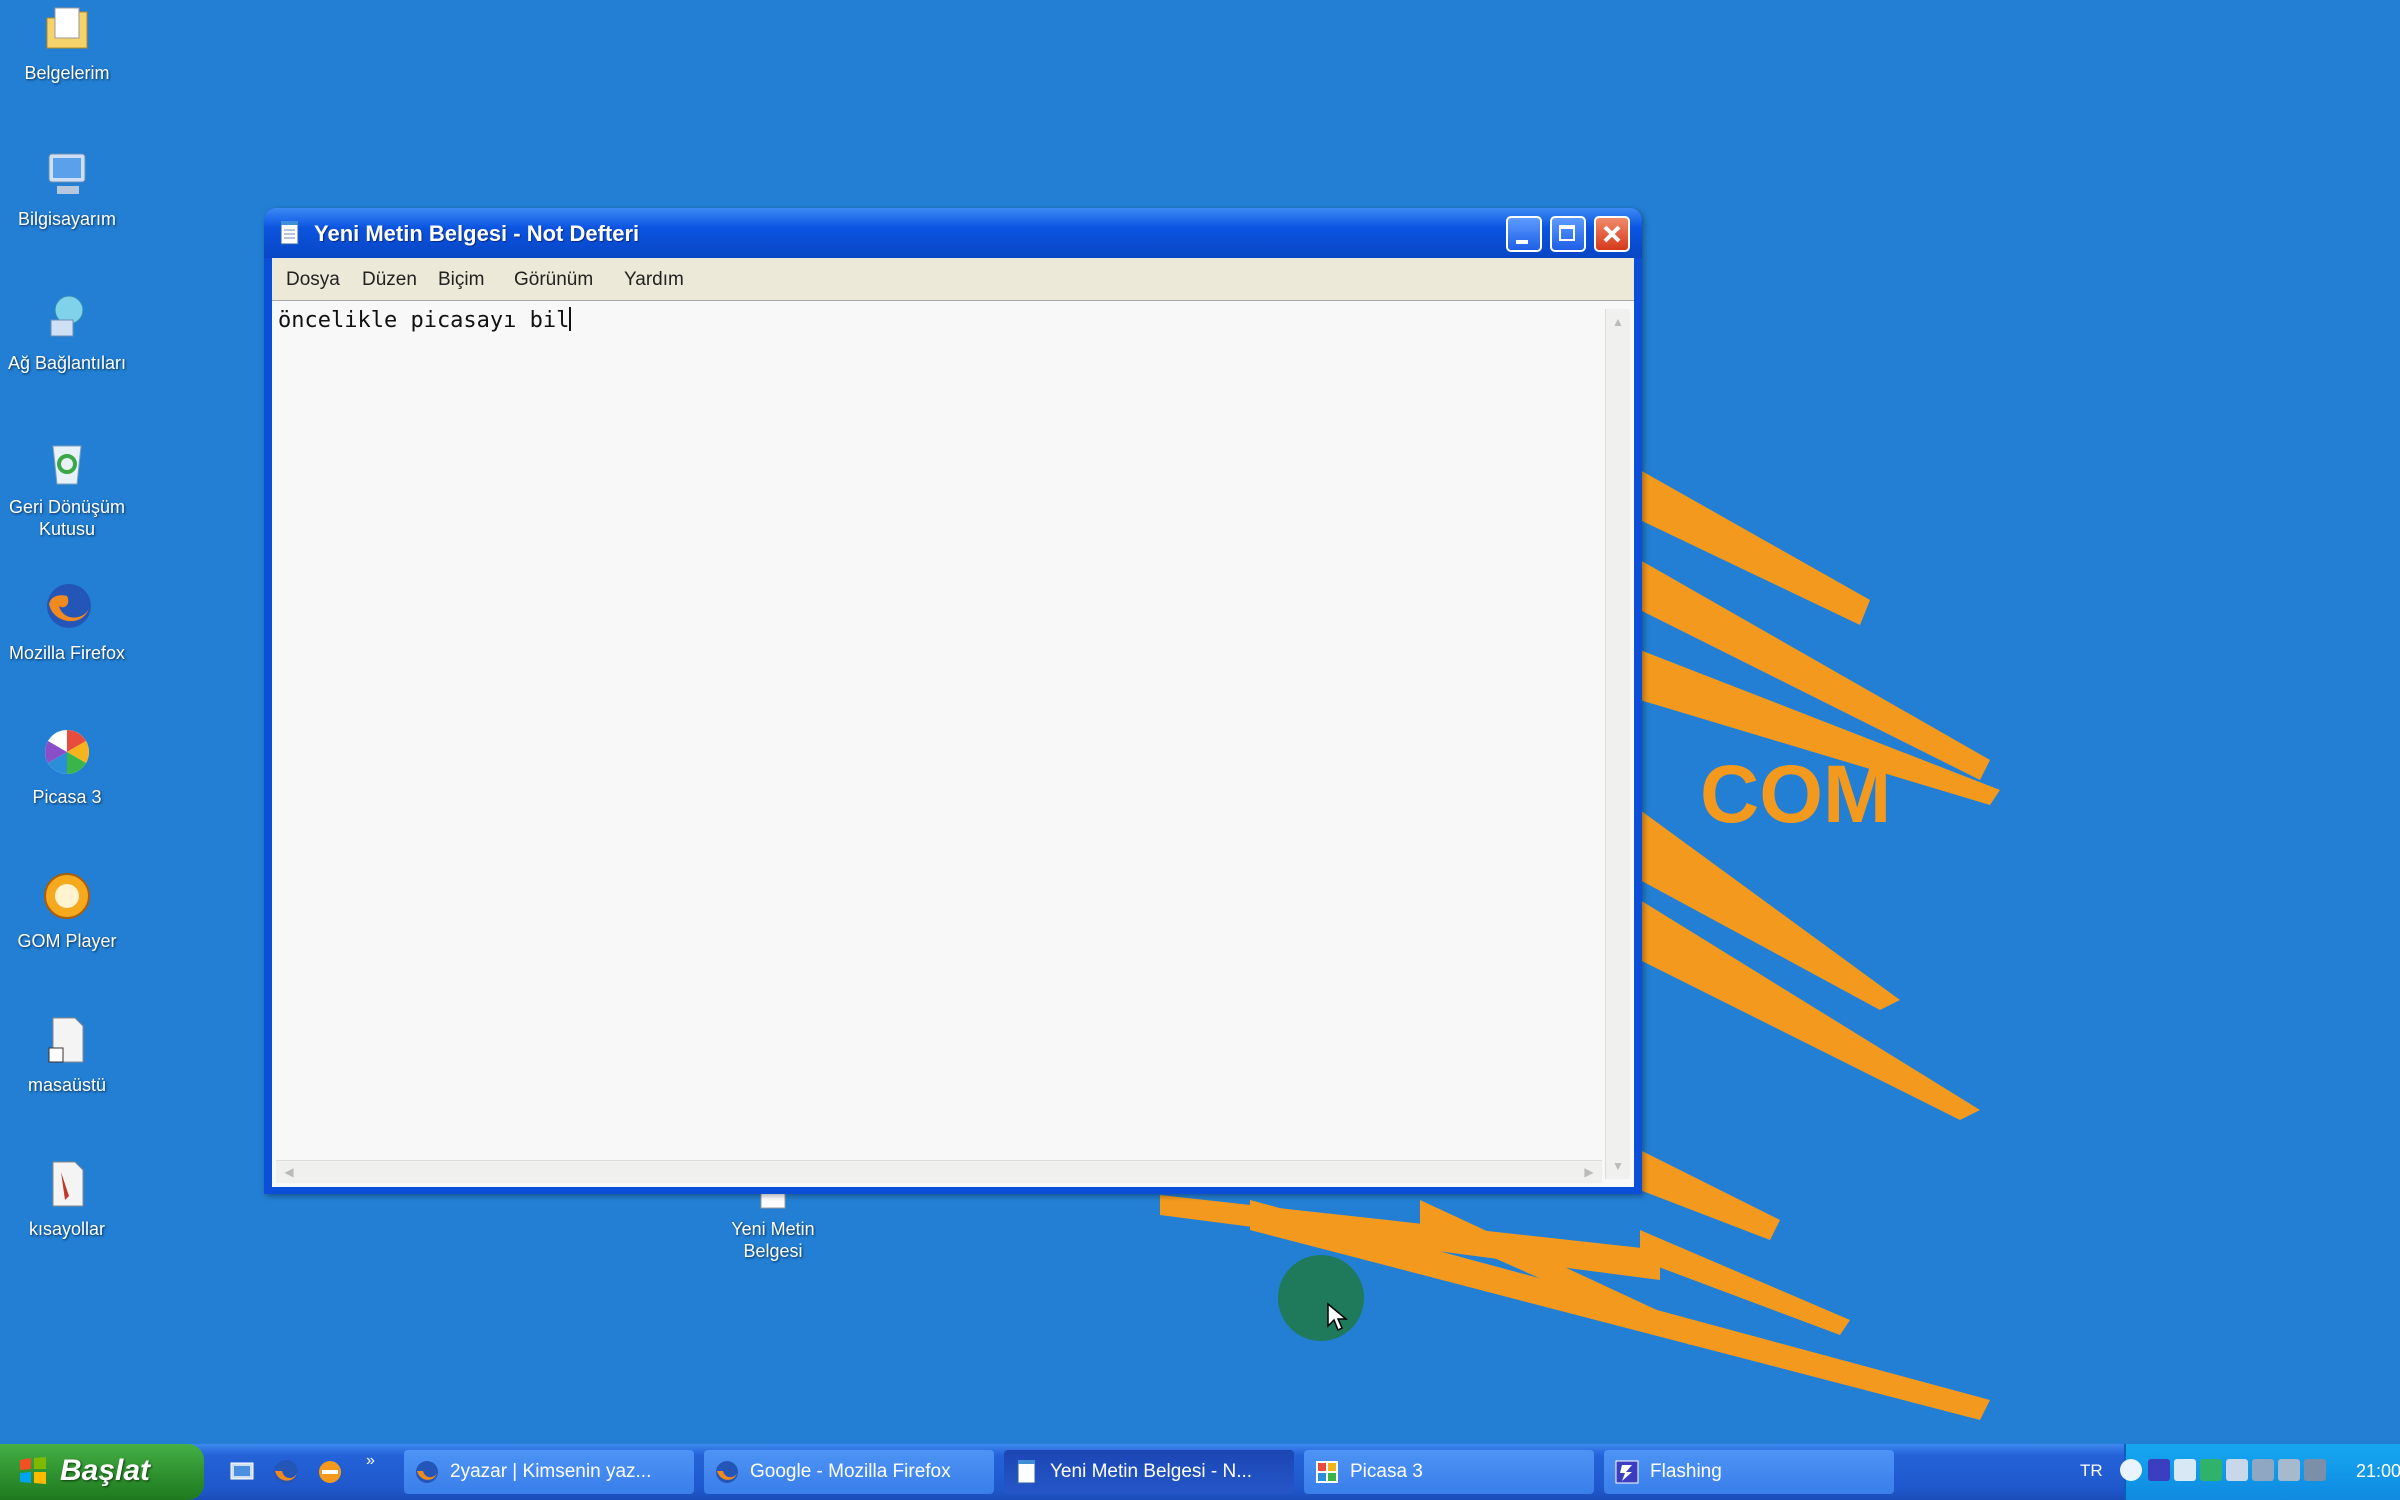 This screenshot has width=2400, height=1500. I want to click on desktop-icon-label: Belgelerim, so click(67, 73).